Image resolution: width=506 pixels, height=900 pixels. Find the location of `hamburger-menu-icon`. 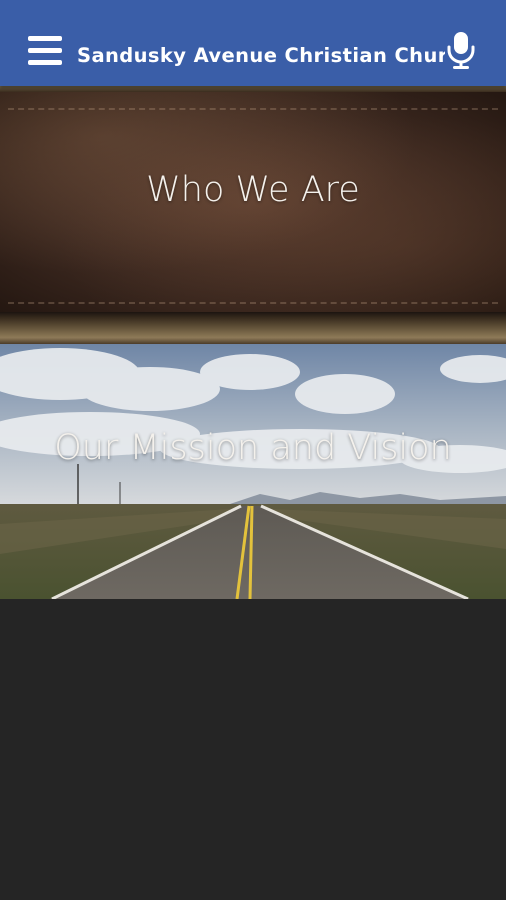

hamburger-menu-icon is located at coordinates (45, 51).